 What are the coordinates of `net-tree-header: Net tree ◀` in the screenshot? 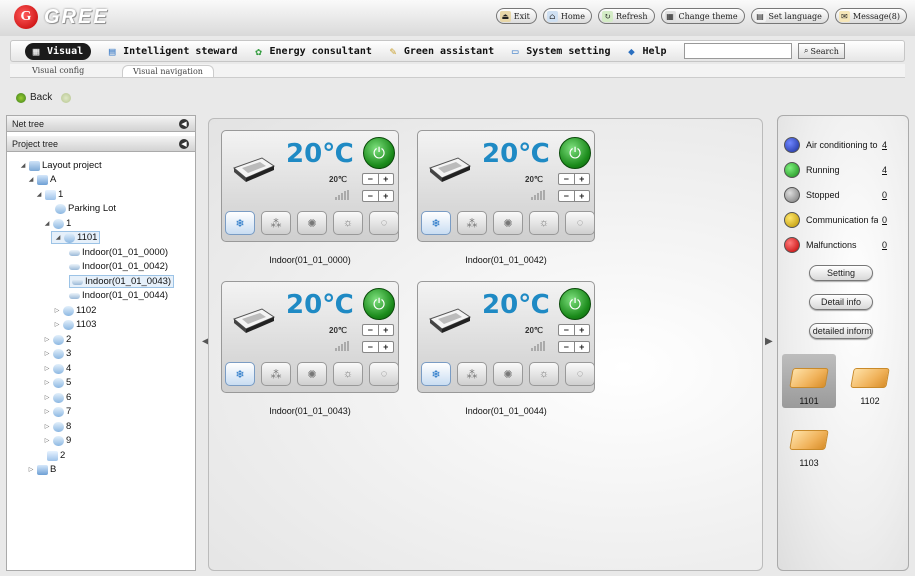 It's located at (101, 124).